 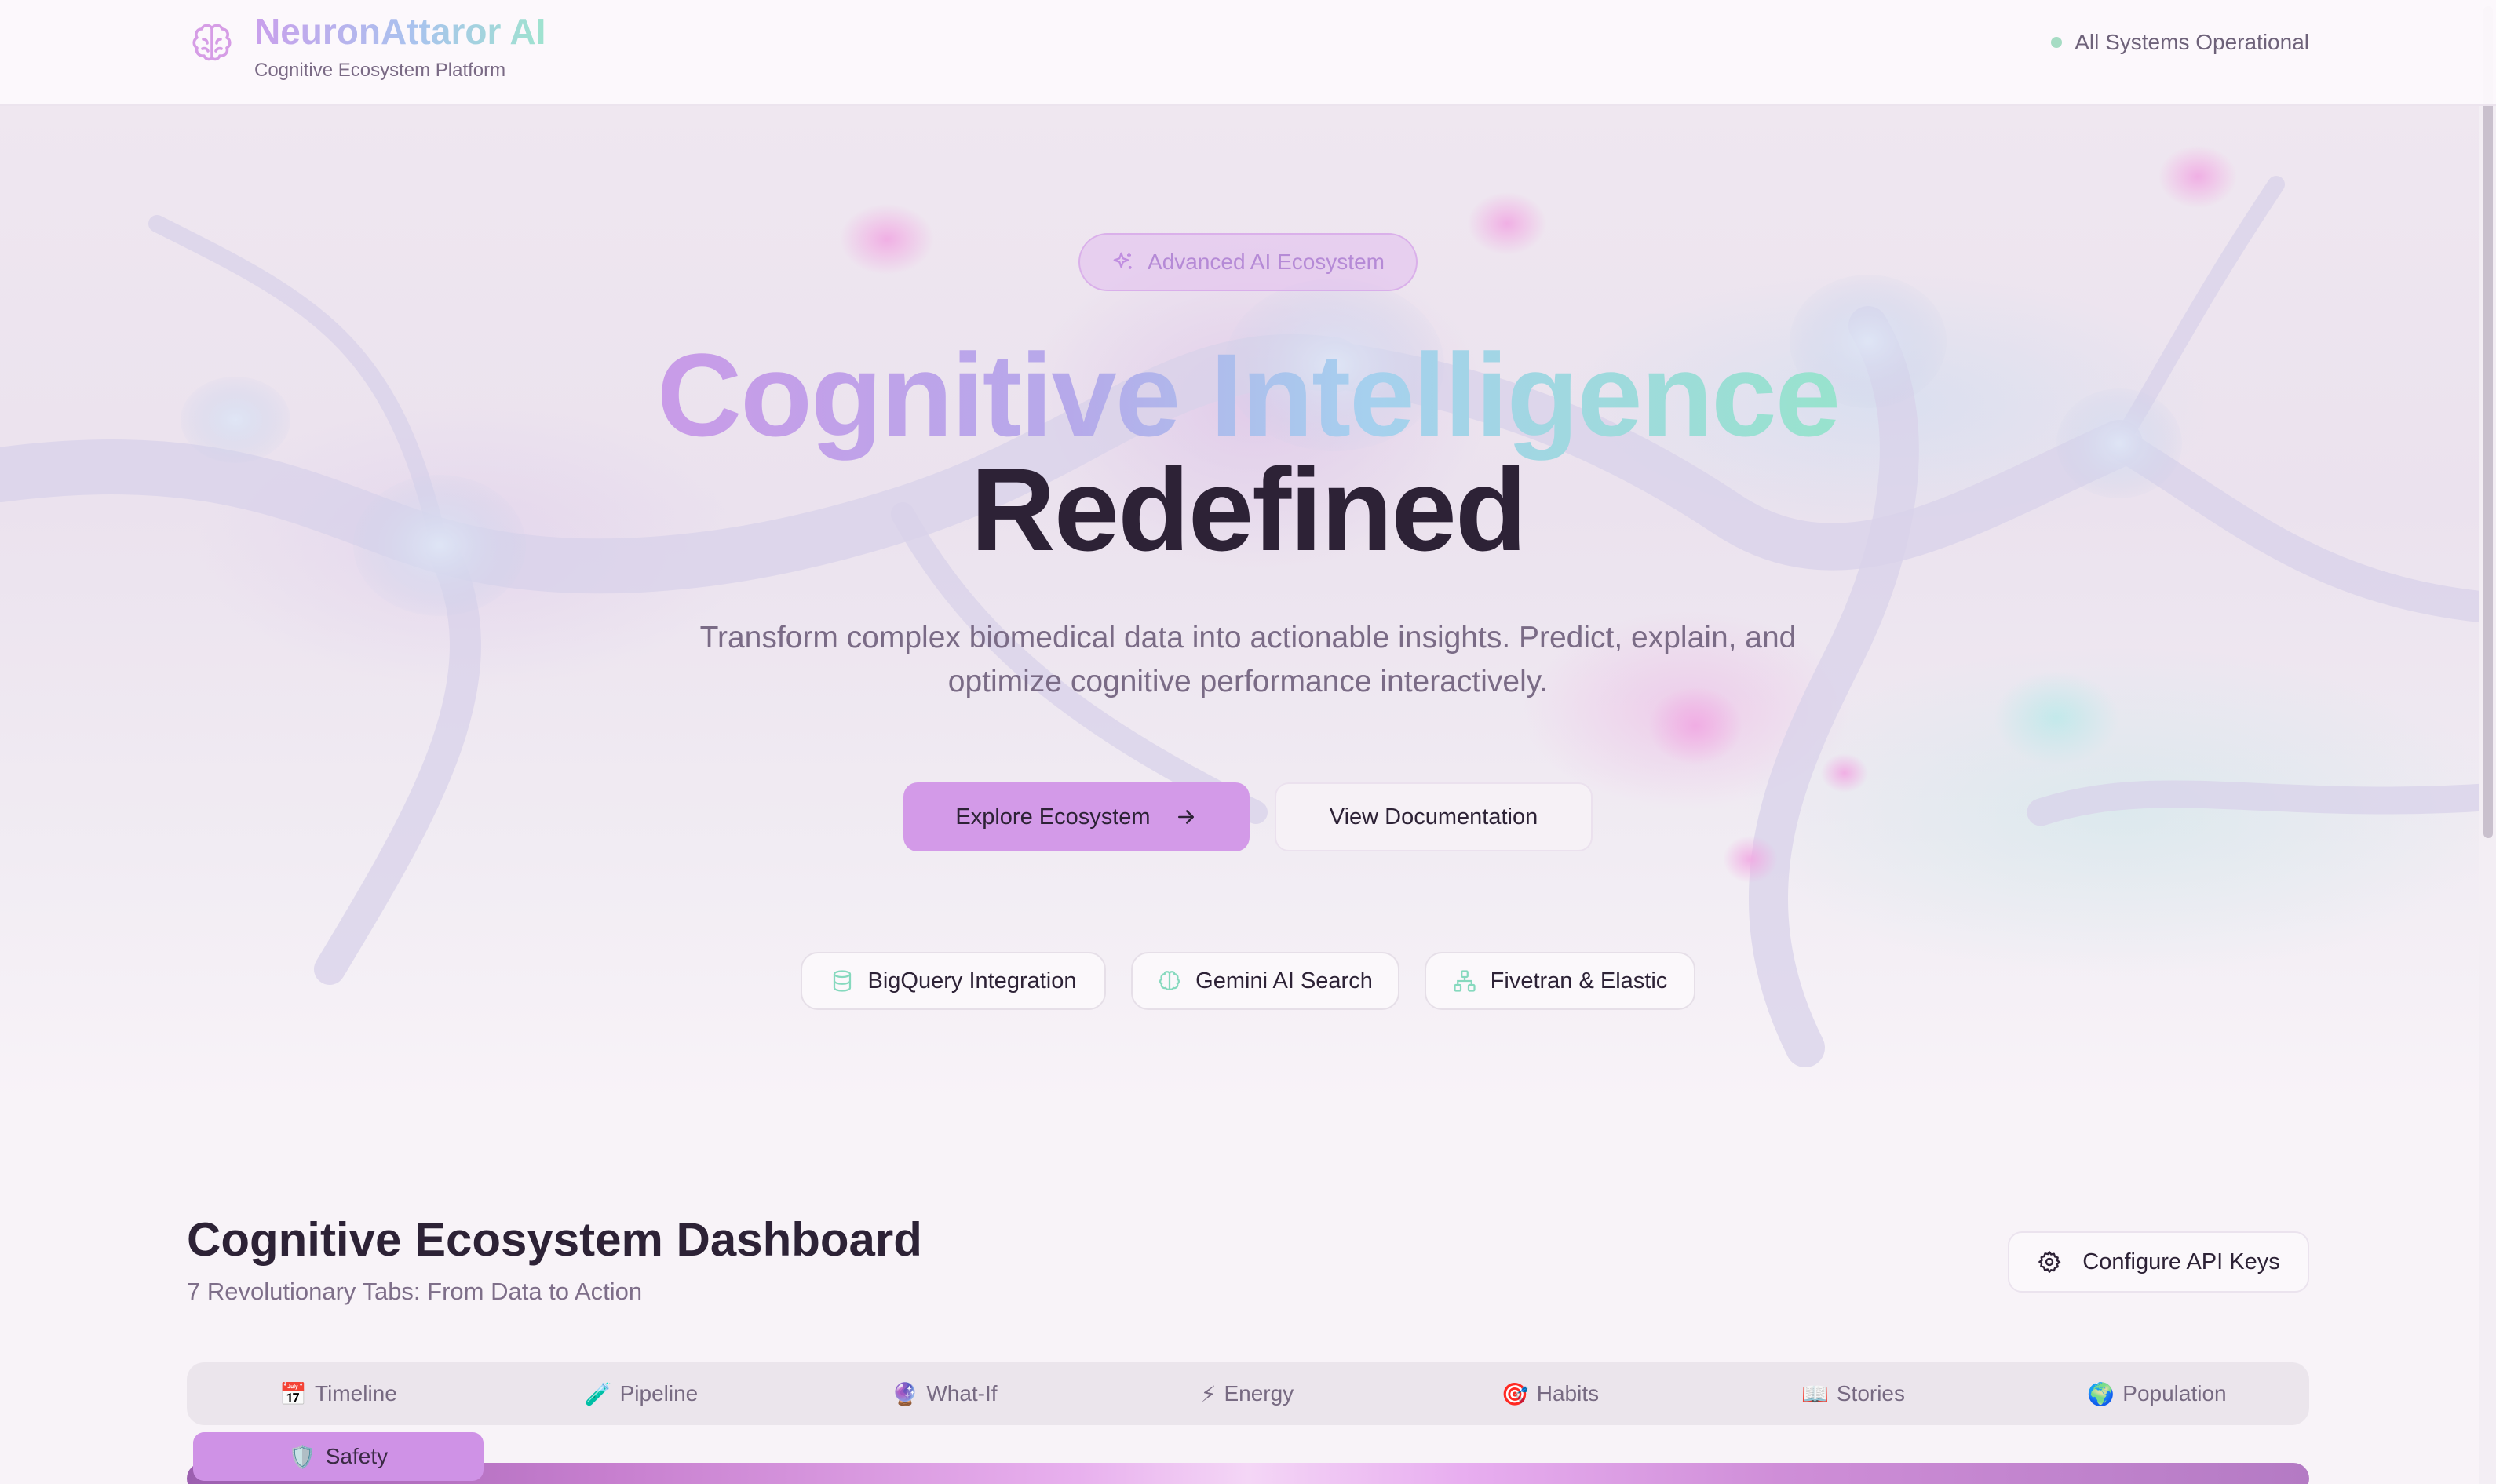 I want to click on feature-chip-gemini: Gemini AI Search, so click(x=1265, y=981).